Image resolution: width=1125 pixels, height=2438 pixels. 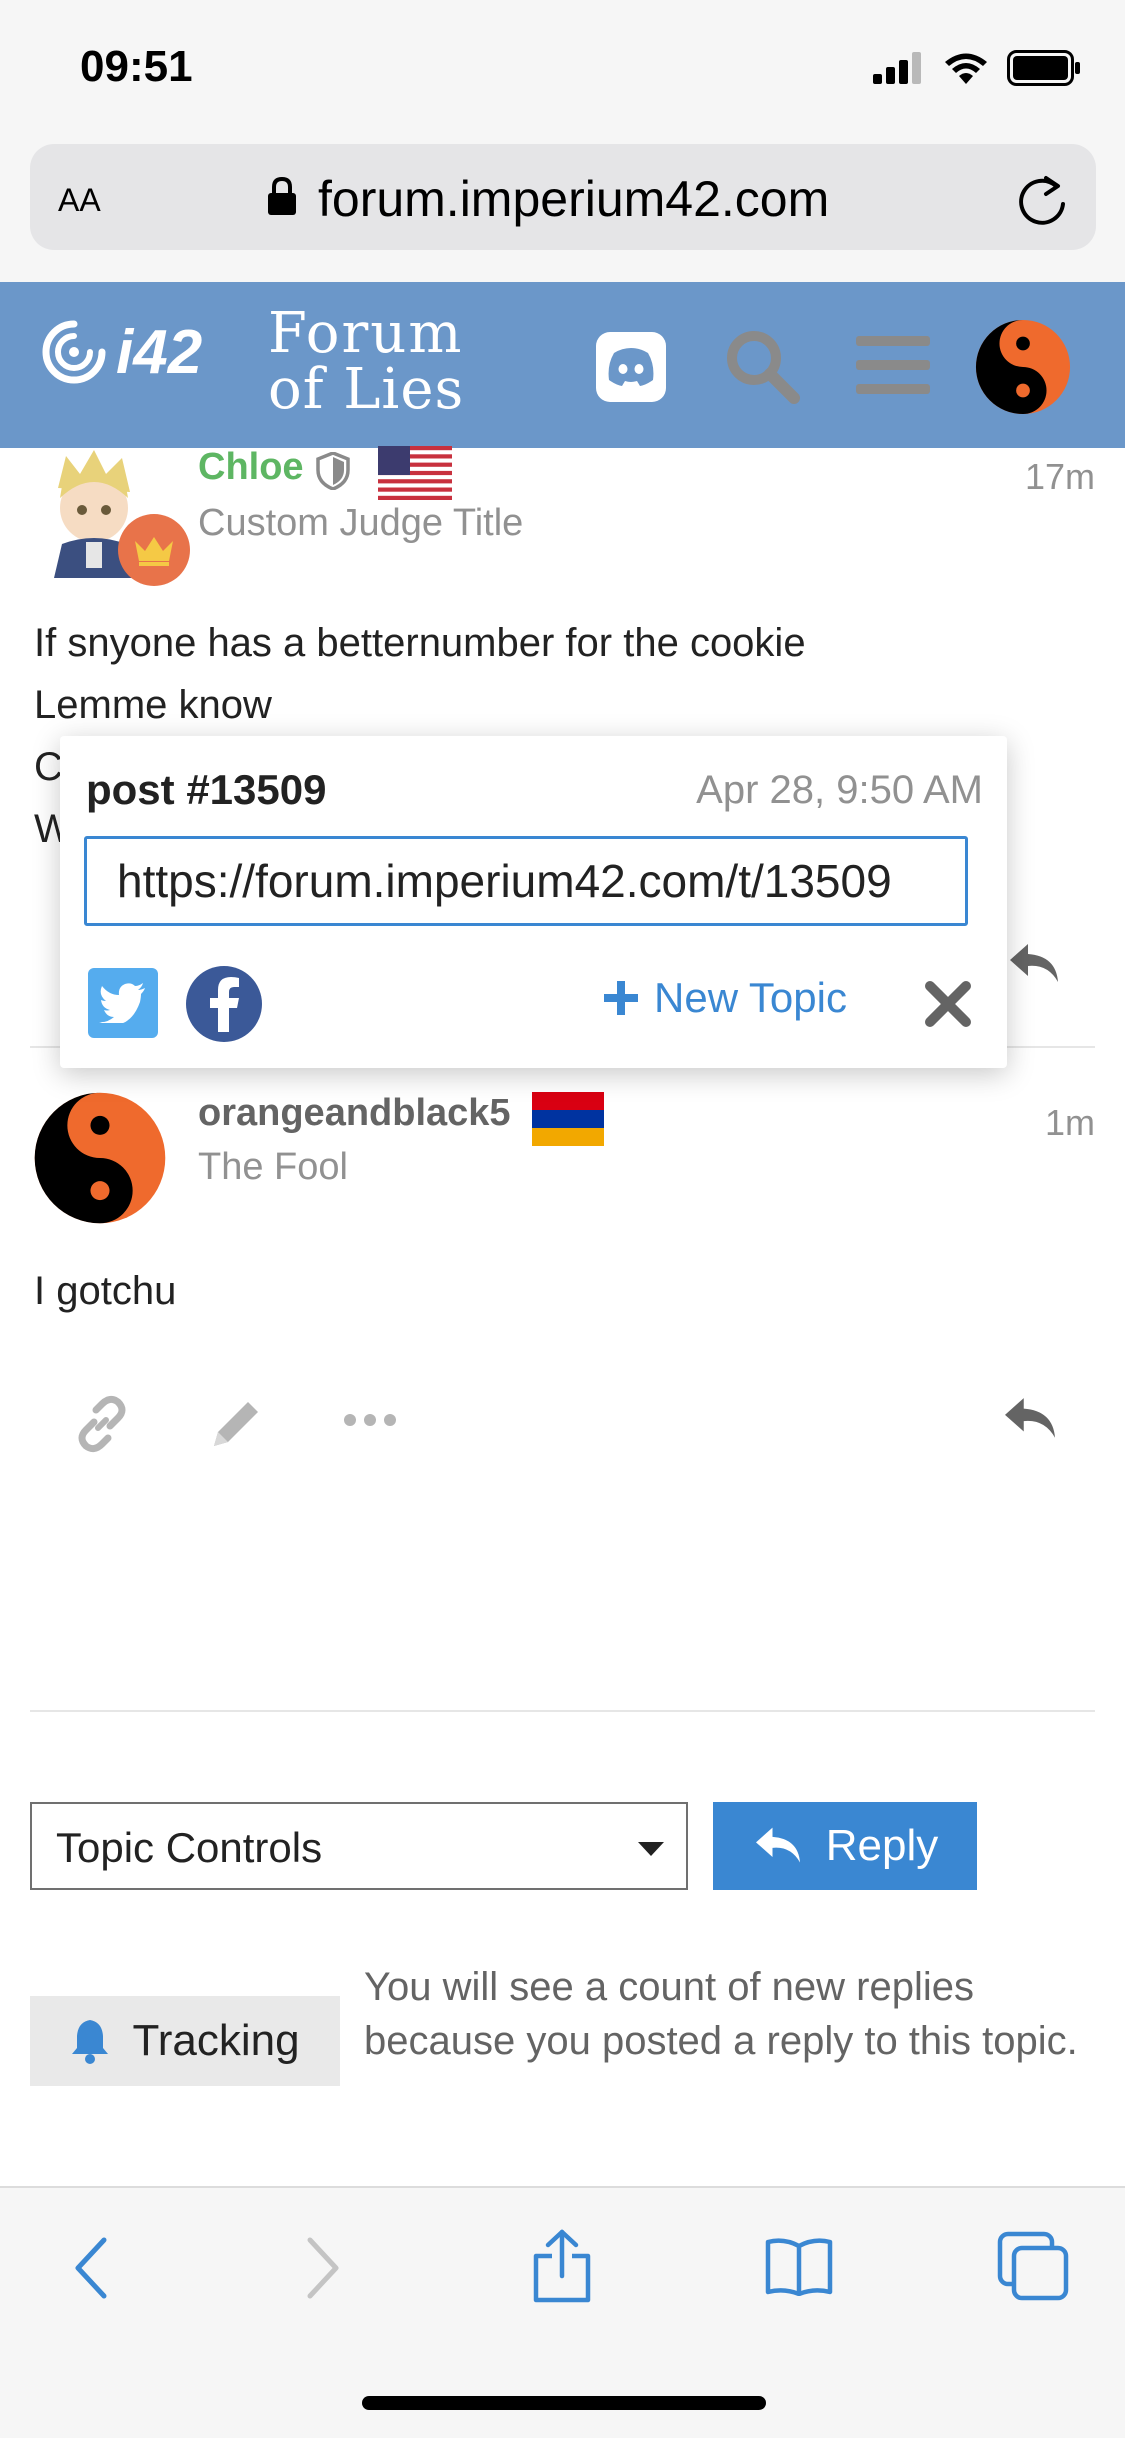 I want to click on post-body-line: Lemme know, so click(x=153, y=705).